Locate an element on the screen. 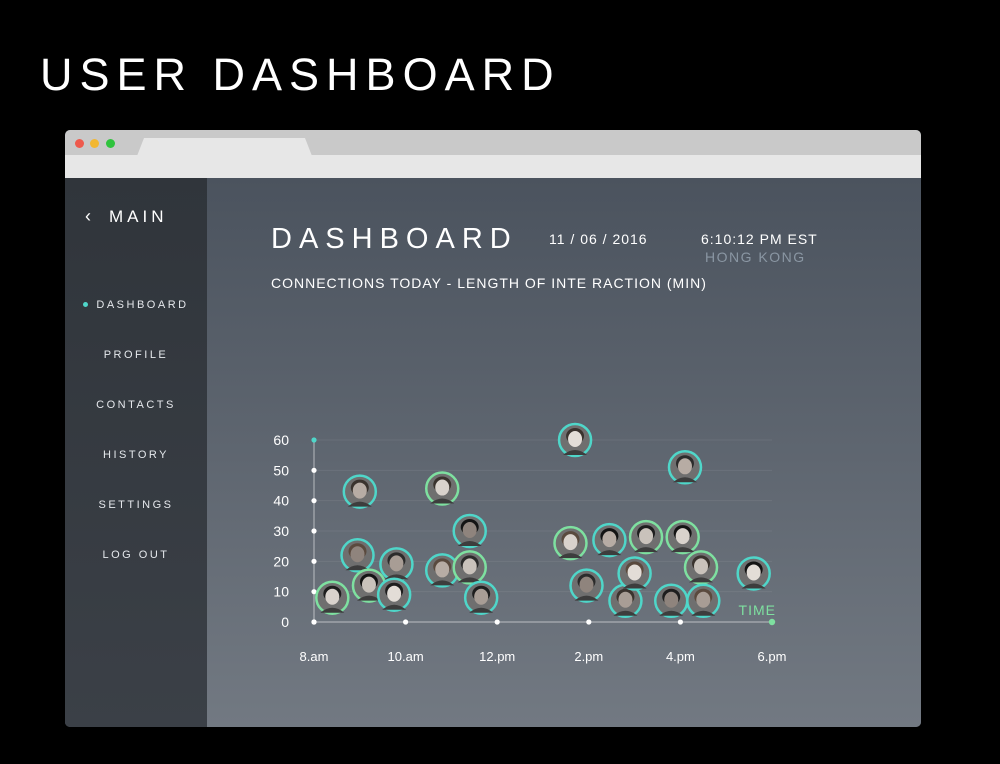 This screenshot has height=764, width=1000. y-tick-label-6: 60 is located at coordinates (281, 440).